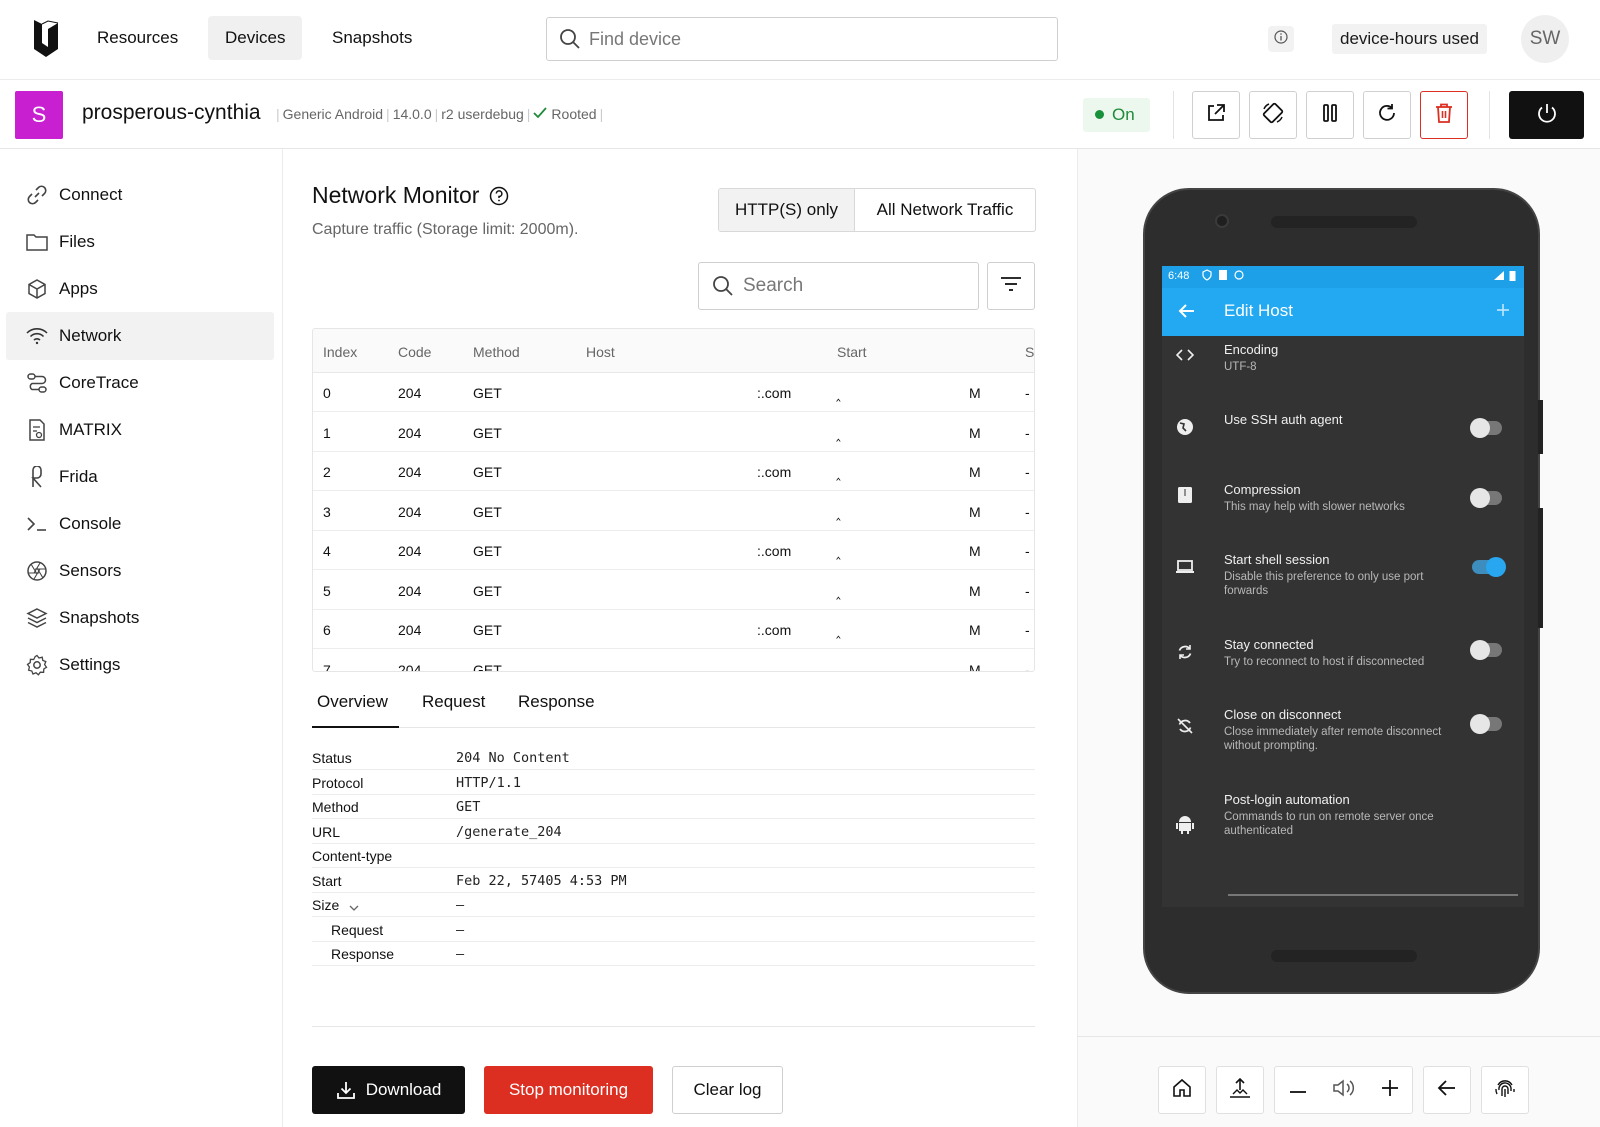 The image size is (1600, 1127). I want to click on download-button: Download, so click(388, 1090).